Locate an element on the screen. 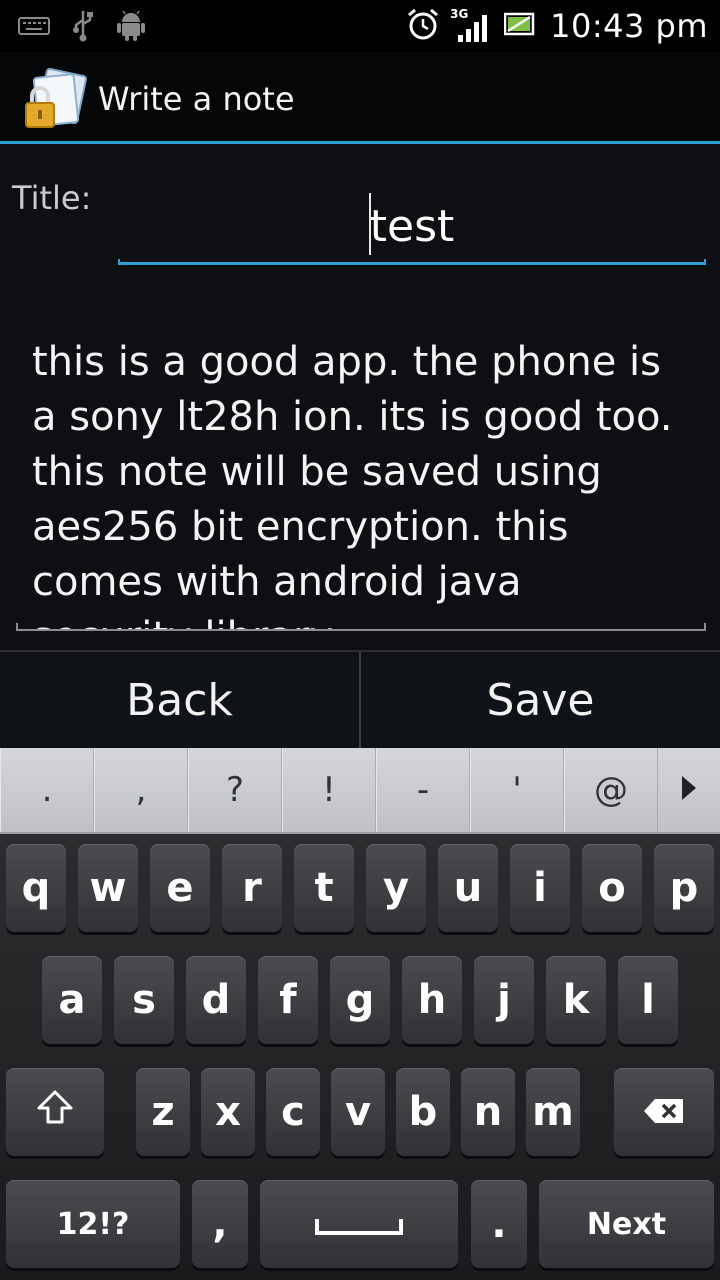 The image size is (720, 1280). punctuation-key: @ is located at coordinates (611, 790).